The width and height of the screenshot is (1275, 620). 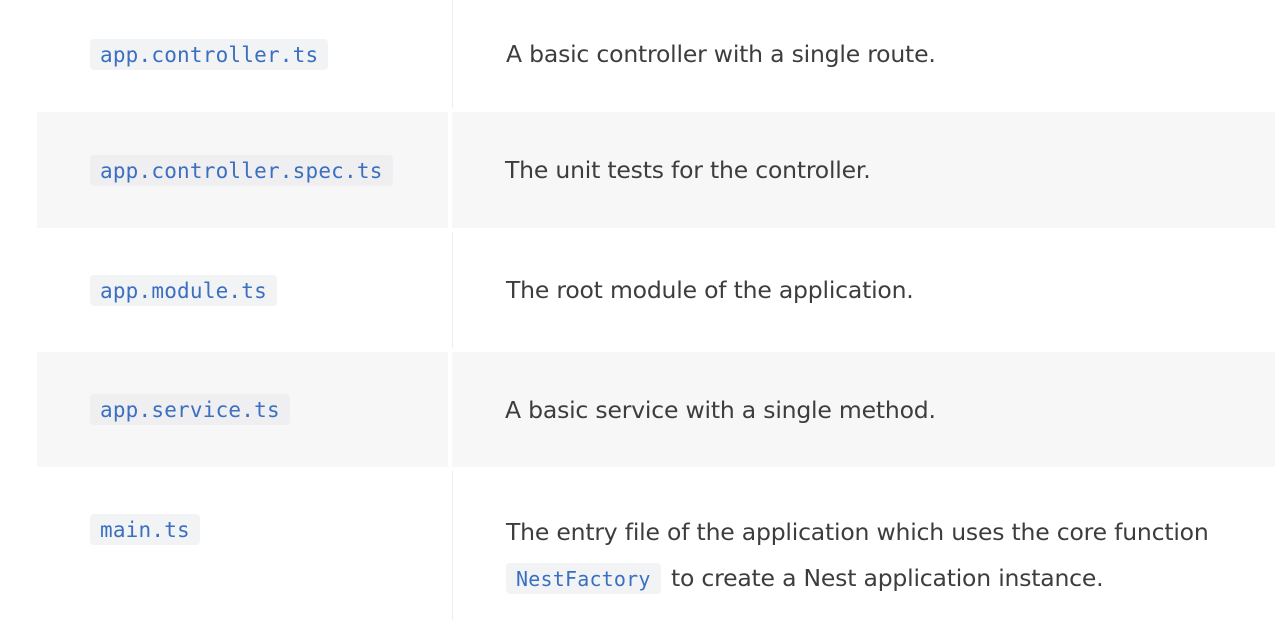 What do you see at coordinates (190, 409) in the screenshot?
I see `file-name: app.service.ts` at bounding box center [190, 409].